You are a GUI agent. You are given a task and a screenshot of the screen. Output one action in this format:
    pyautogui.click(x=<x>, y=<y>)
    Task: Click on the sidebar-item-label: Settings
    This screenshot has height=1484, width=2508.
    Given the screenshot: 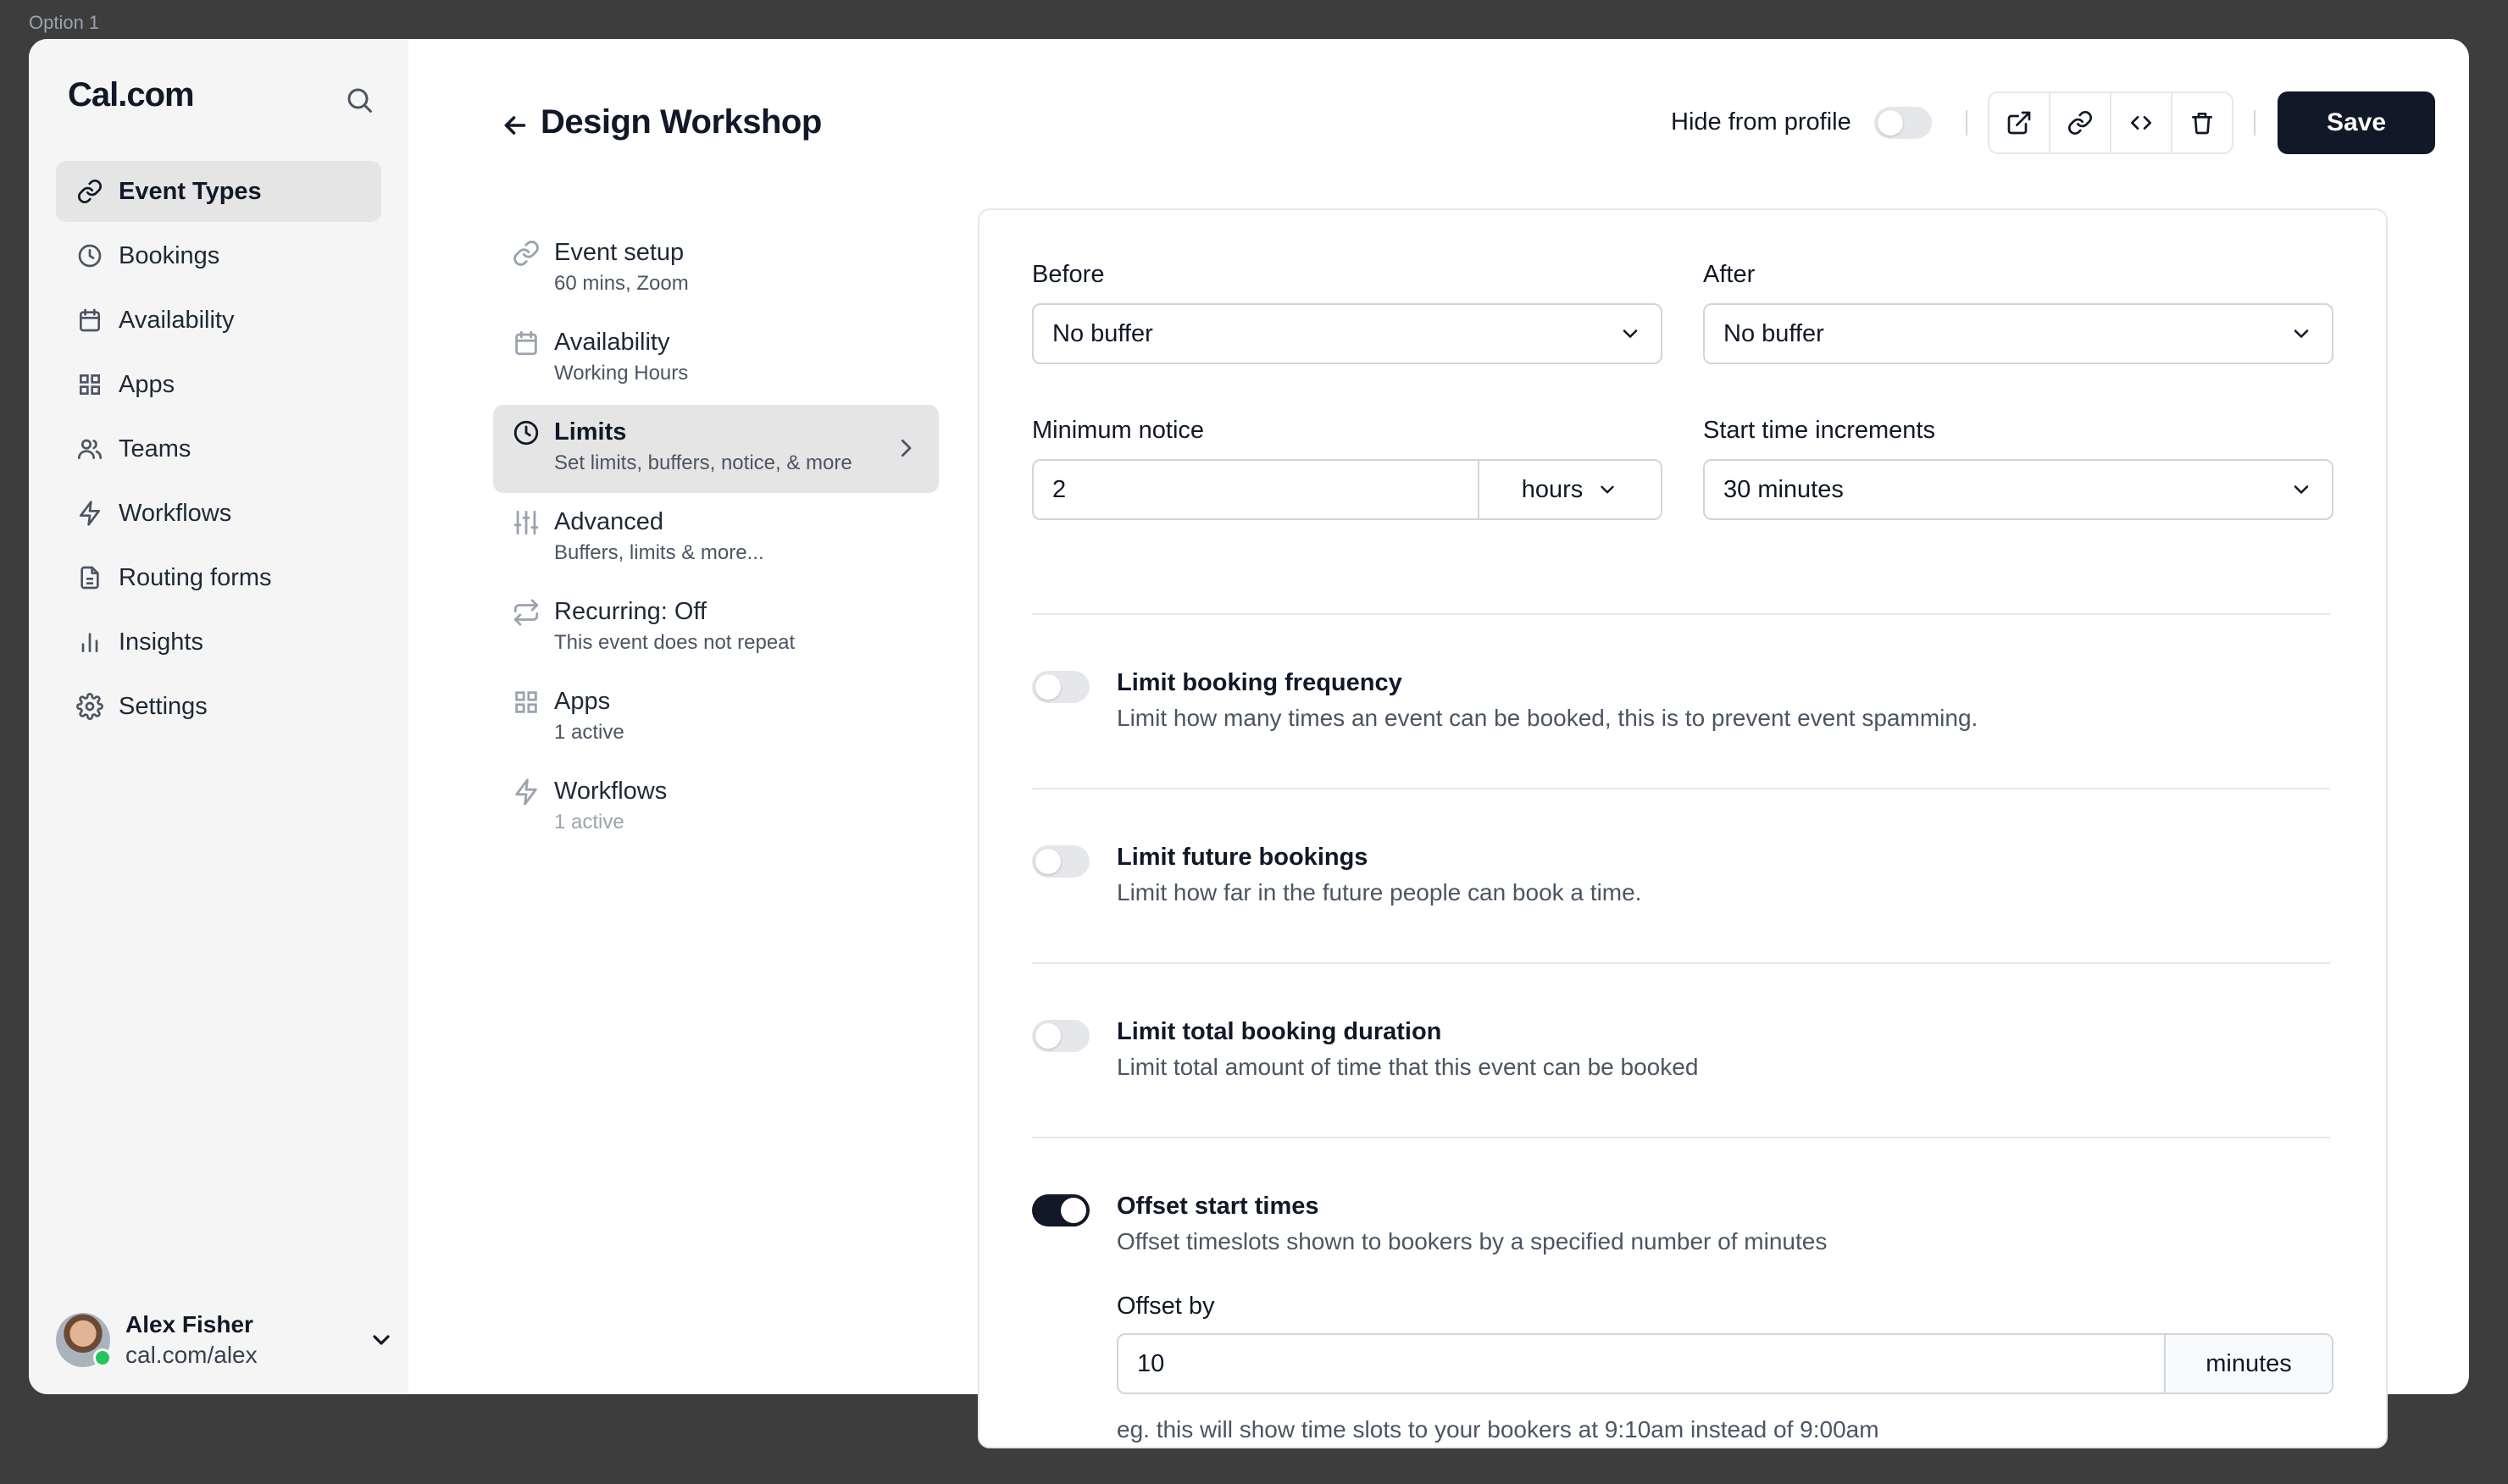 What is the action you would take?
    pyautogui.click(x=163, y=706)
    